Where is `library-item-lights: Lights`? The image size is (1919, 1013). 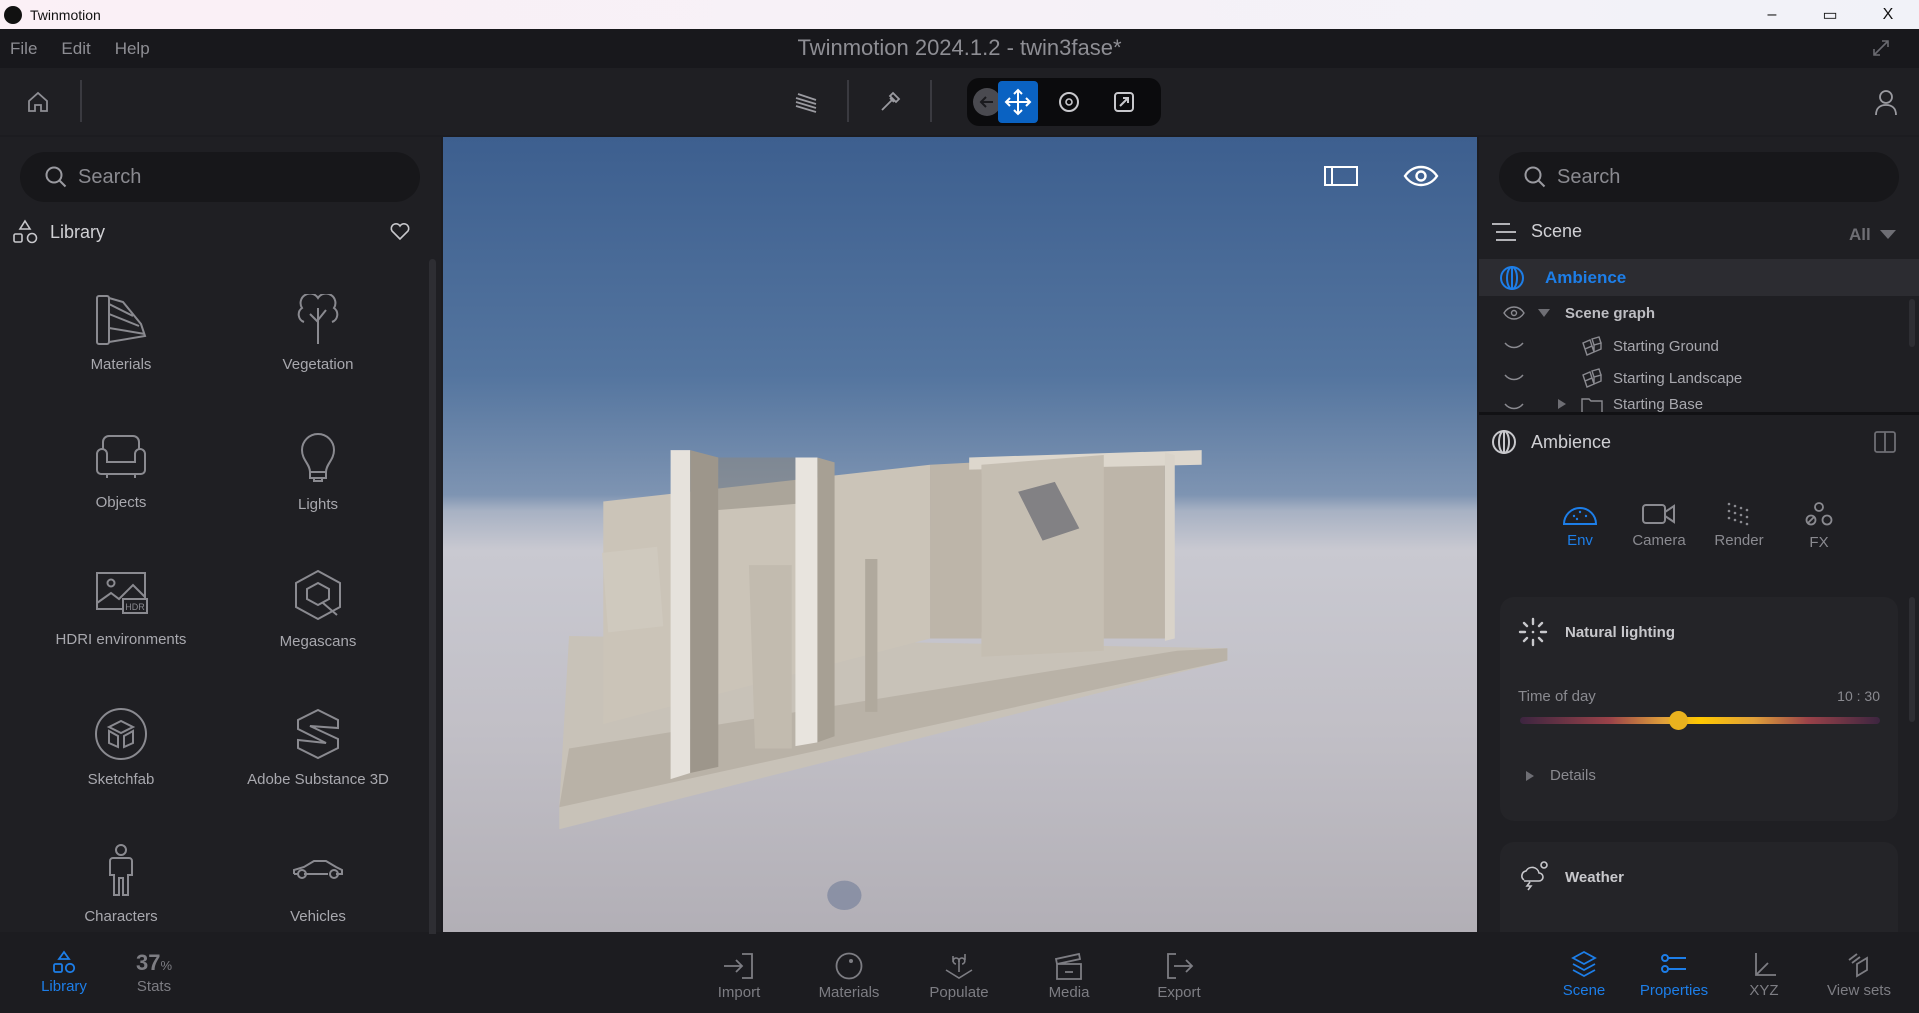 library-item-lights: Lights is located at coordinates (318, 472).